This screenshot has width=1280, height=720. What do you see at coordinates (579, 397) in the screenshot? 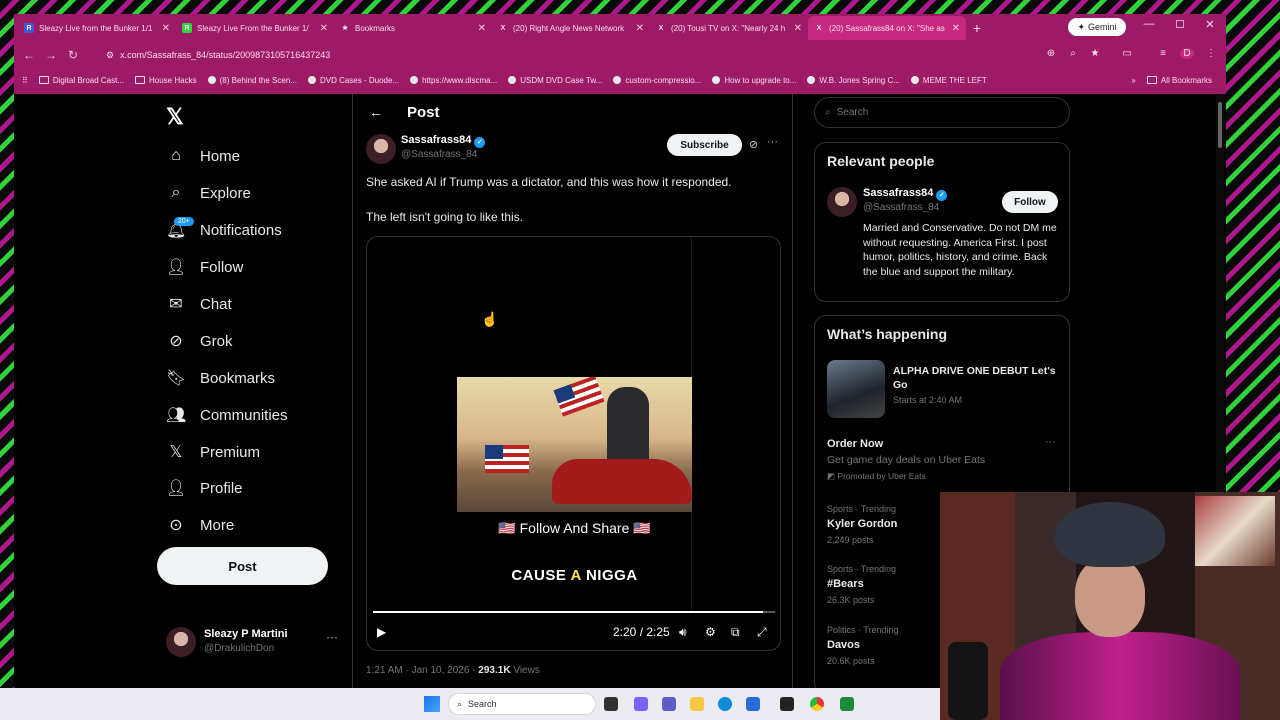
I see `flag-image` at bounding box center [579, 397].